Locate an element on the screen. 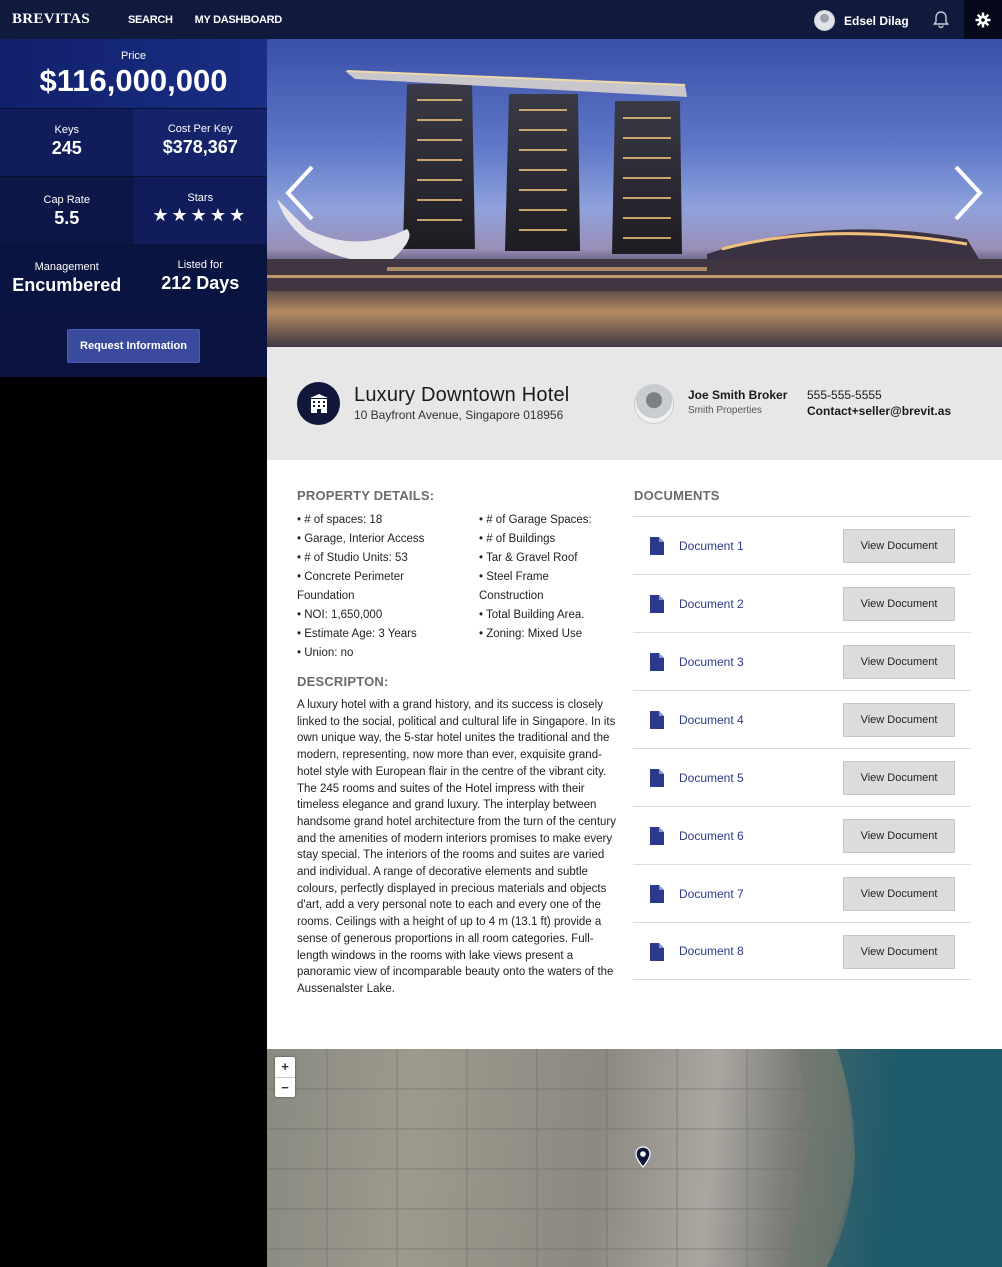  nav-my-dashboard: MY DASHBOARD is located at coordinates (239, 20).